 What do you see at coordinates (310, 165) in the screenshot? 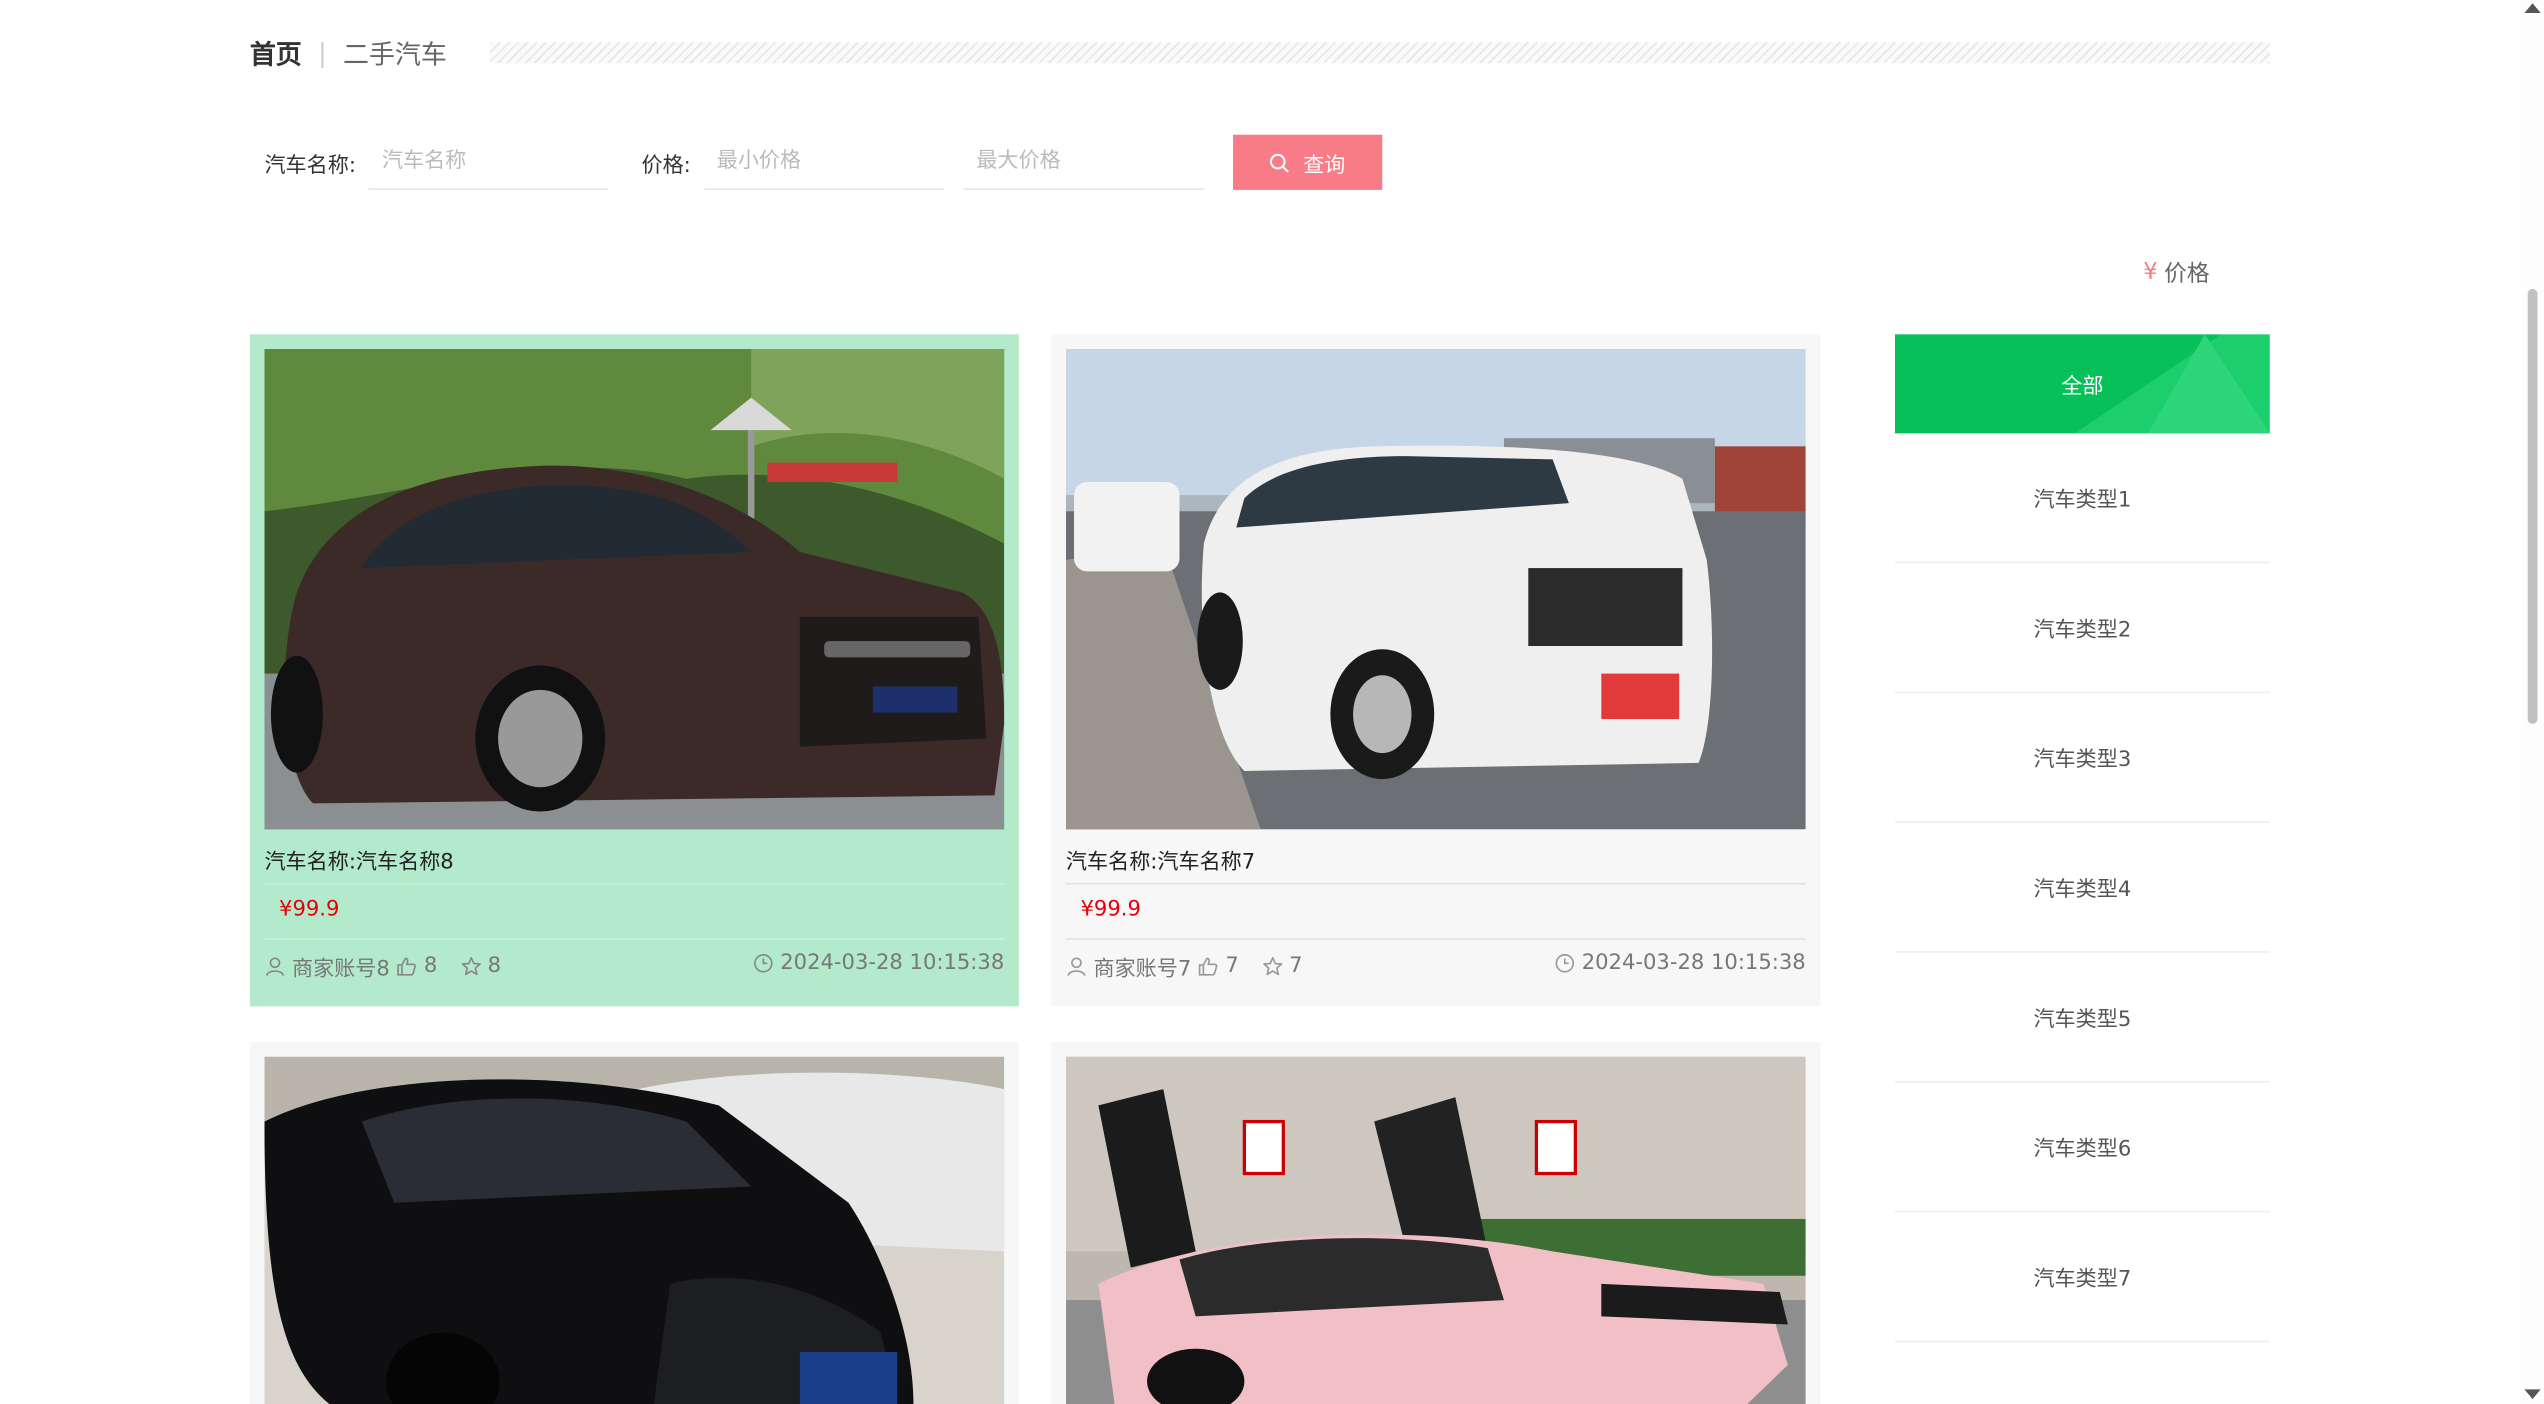
I see `name-label: 汽车名称:` at bounding box center [310, 165].